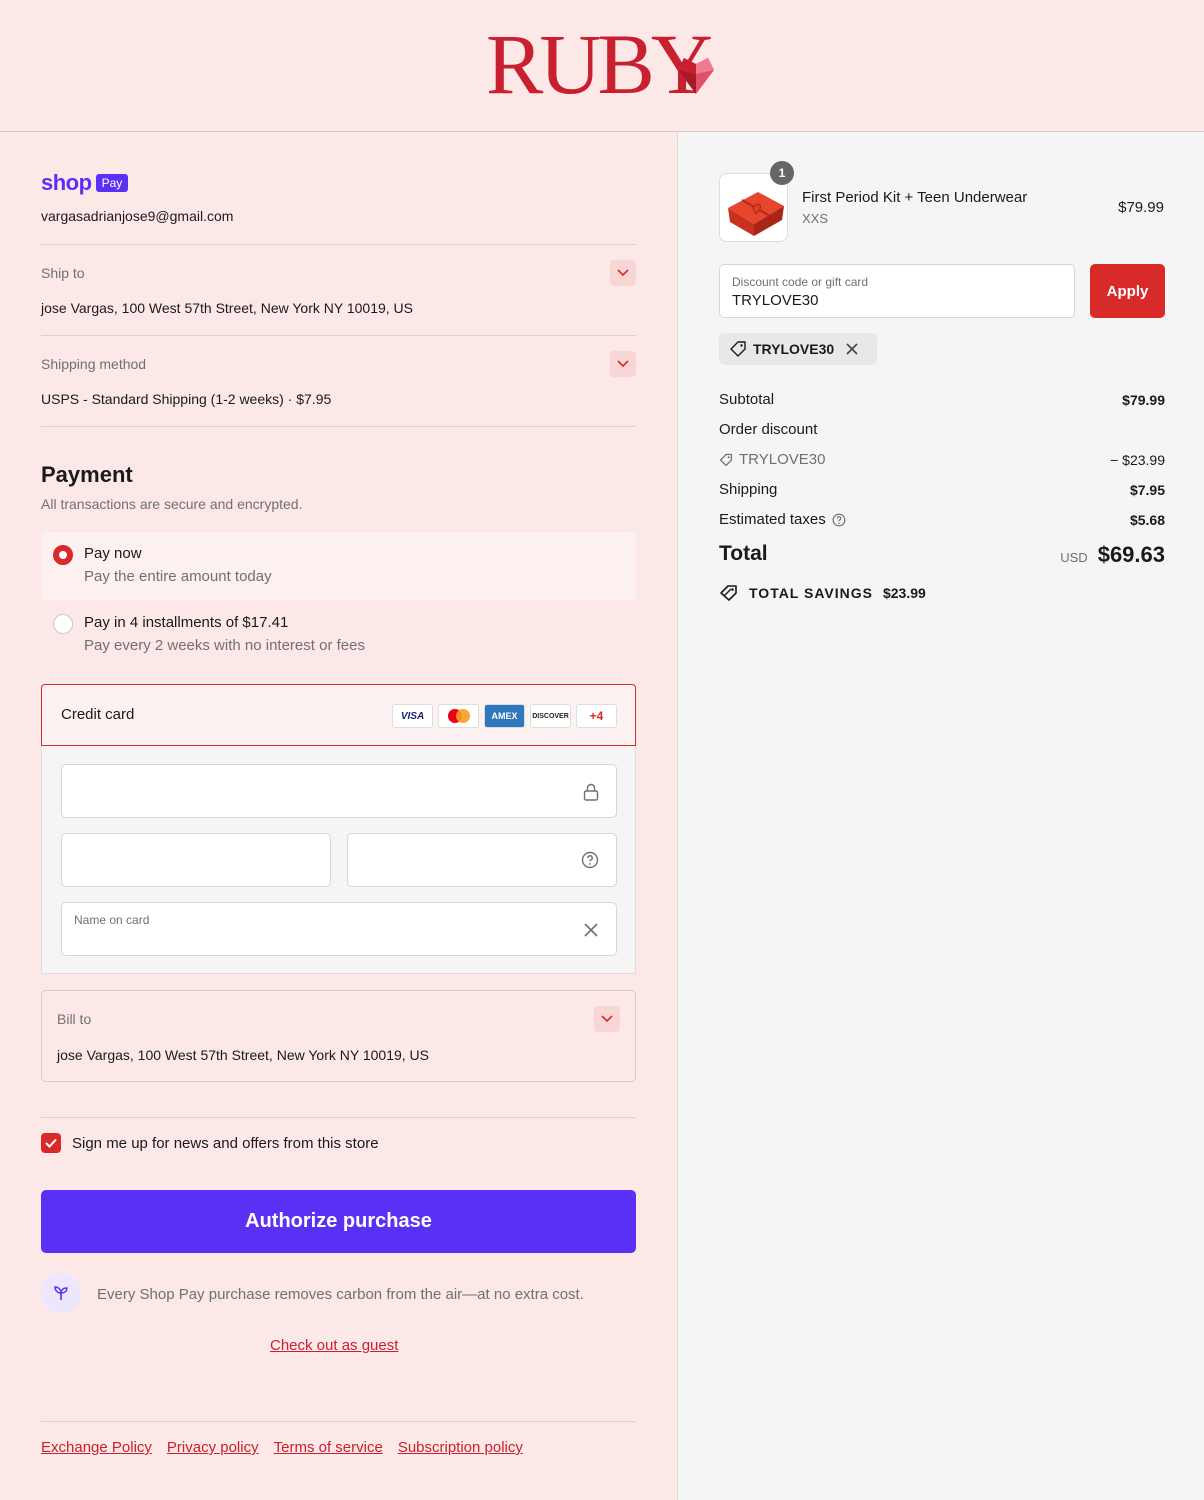 This screenshot has width=1204, height=1500. Describe the element at coordinates (768, 429) in the screenshot. I see `order-discount-label: Order discount` at that location.